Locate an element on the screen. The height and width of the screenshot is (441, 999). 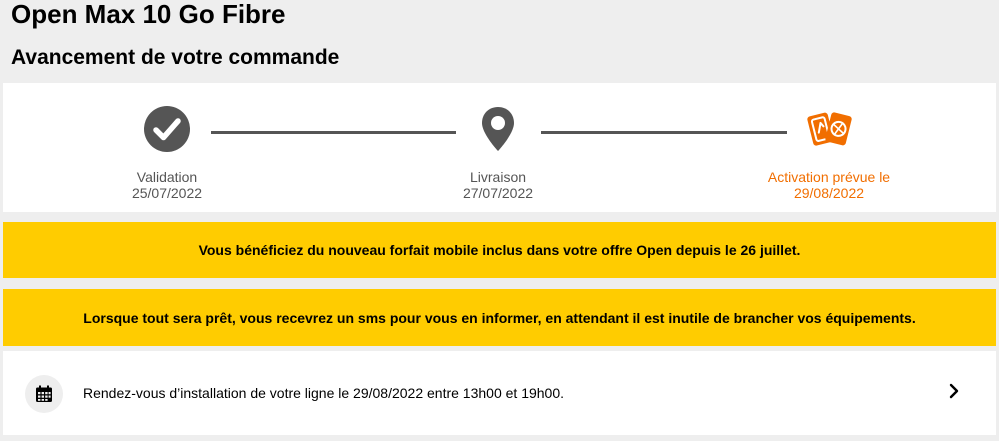
calendar-icon is located at coordinates (44, 393).